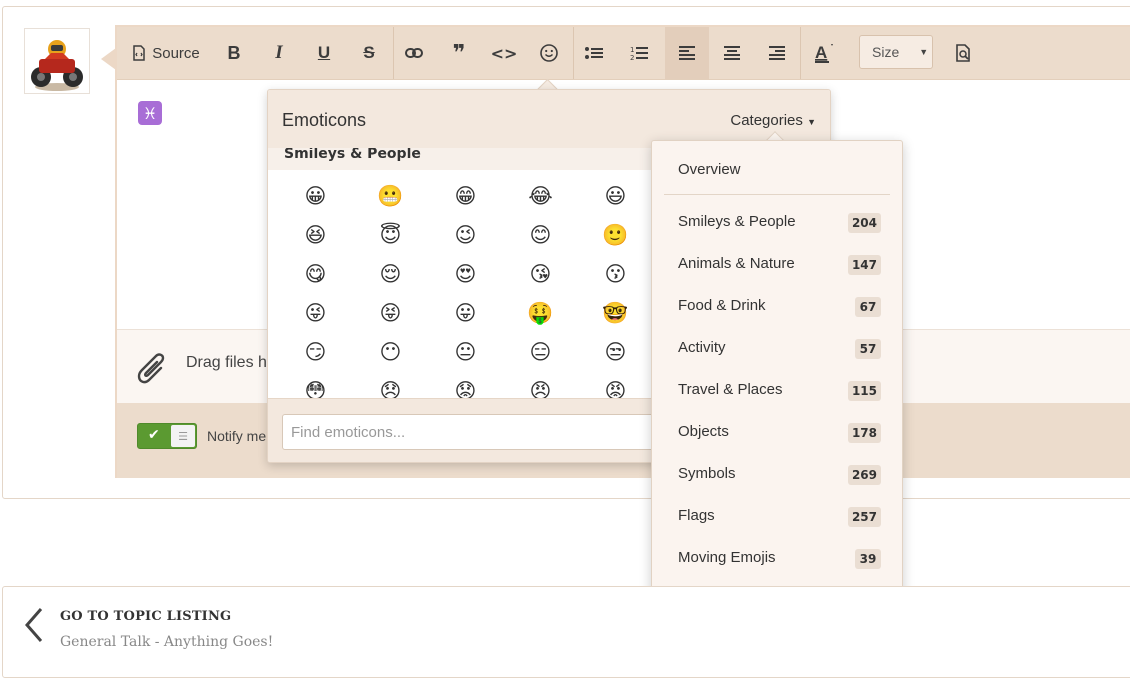  Describe the element at coordinates (540, 358) in the screenshot. I see `emoticon-item: 😑` at that location.